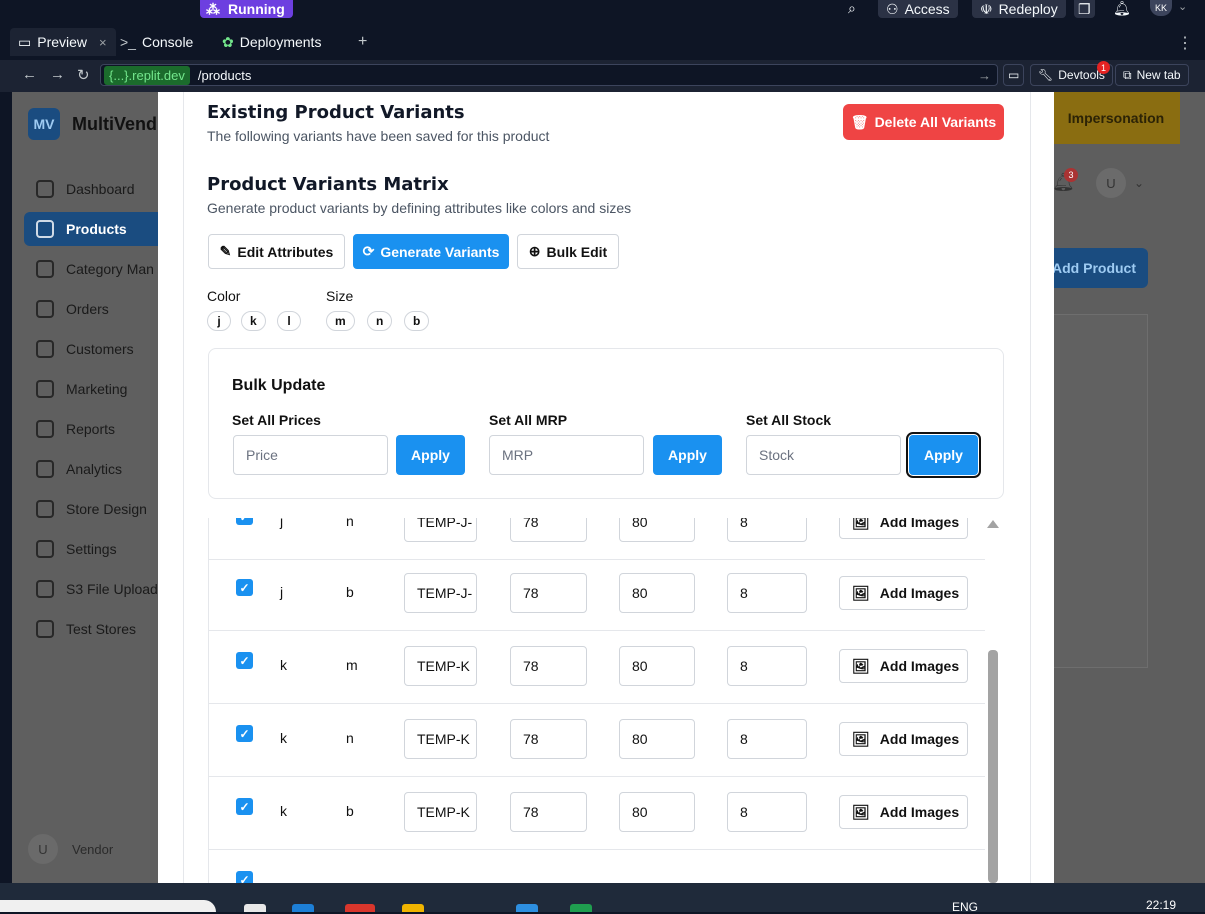  I want to click on bulk-mrp-input, so click(566, 455).